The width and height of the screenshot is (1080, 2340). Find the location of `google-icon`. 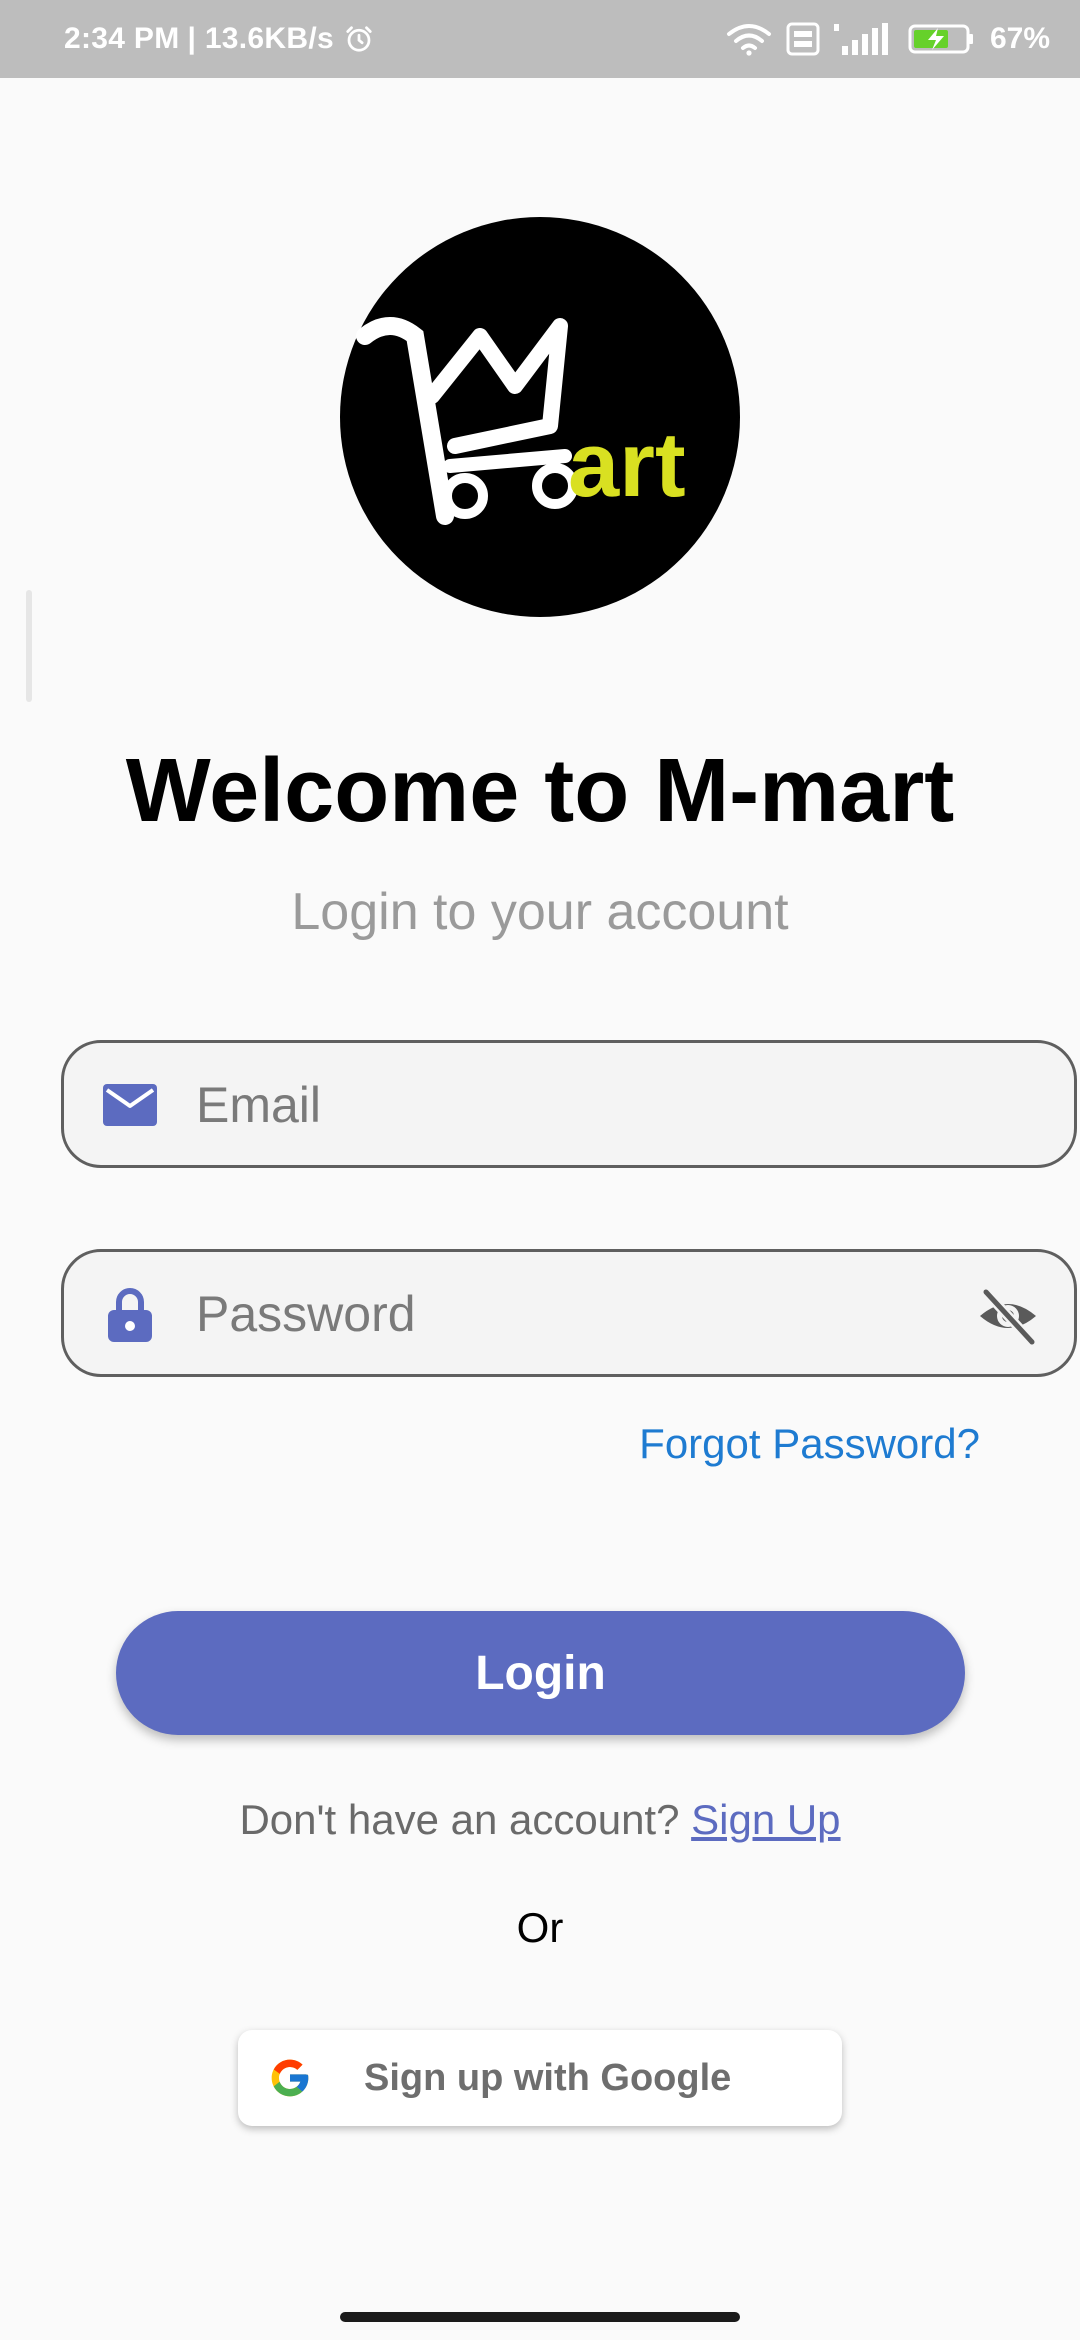

google-icon is located at coordinates (290, 2078).